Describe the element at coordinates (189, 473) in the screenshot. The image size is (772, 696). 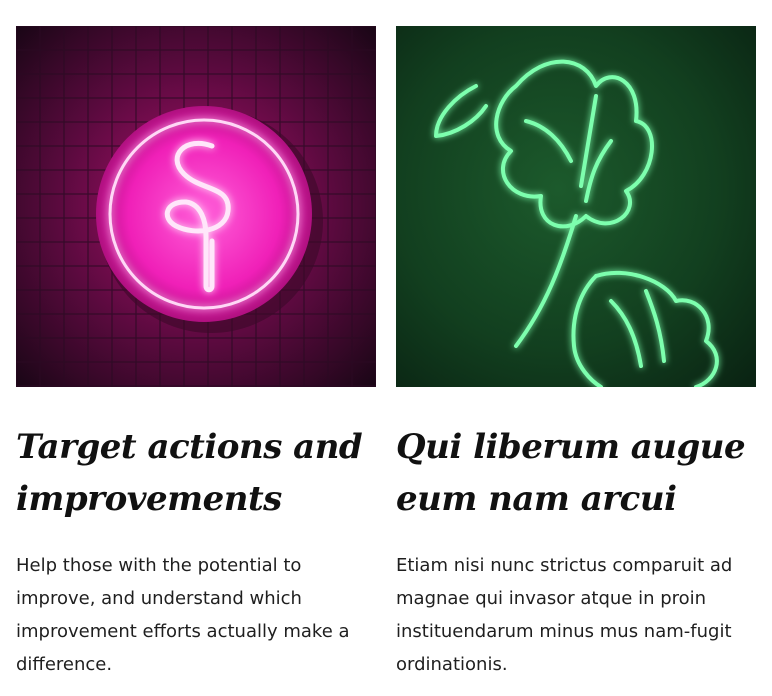
I see `card-title: Target actions and improvements` at that location.